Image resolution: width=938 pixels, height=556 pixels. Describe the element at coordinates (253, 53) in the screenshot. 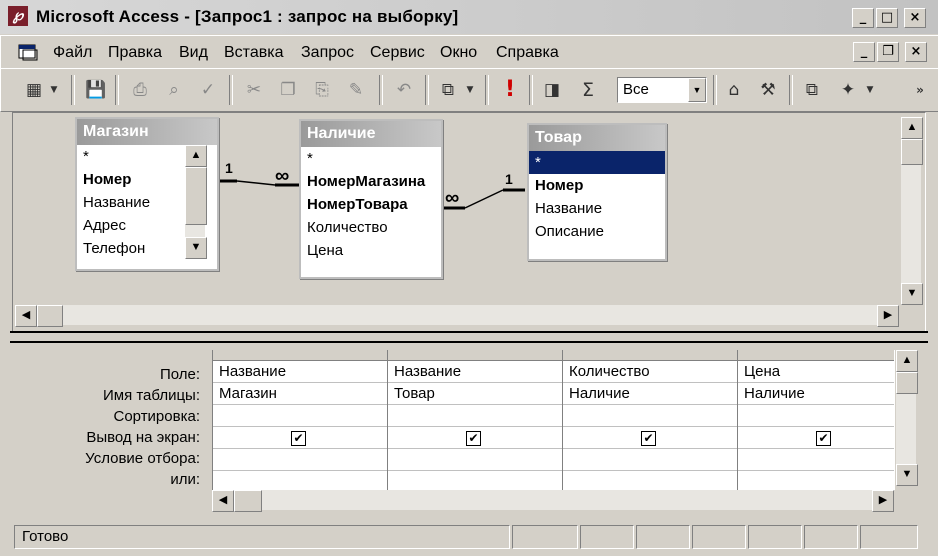

I see `menu-insert: Вставка` at that location.